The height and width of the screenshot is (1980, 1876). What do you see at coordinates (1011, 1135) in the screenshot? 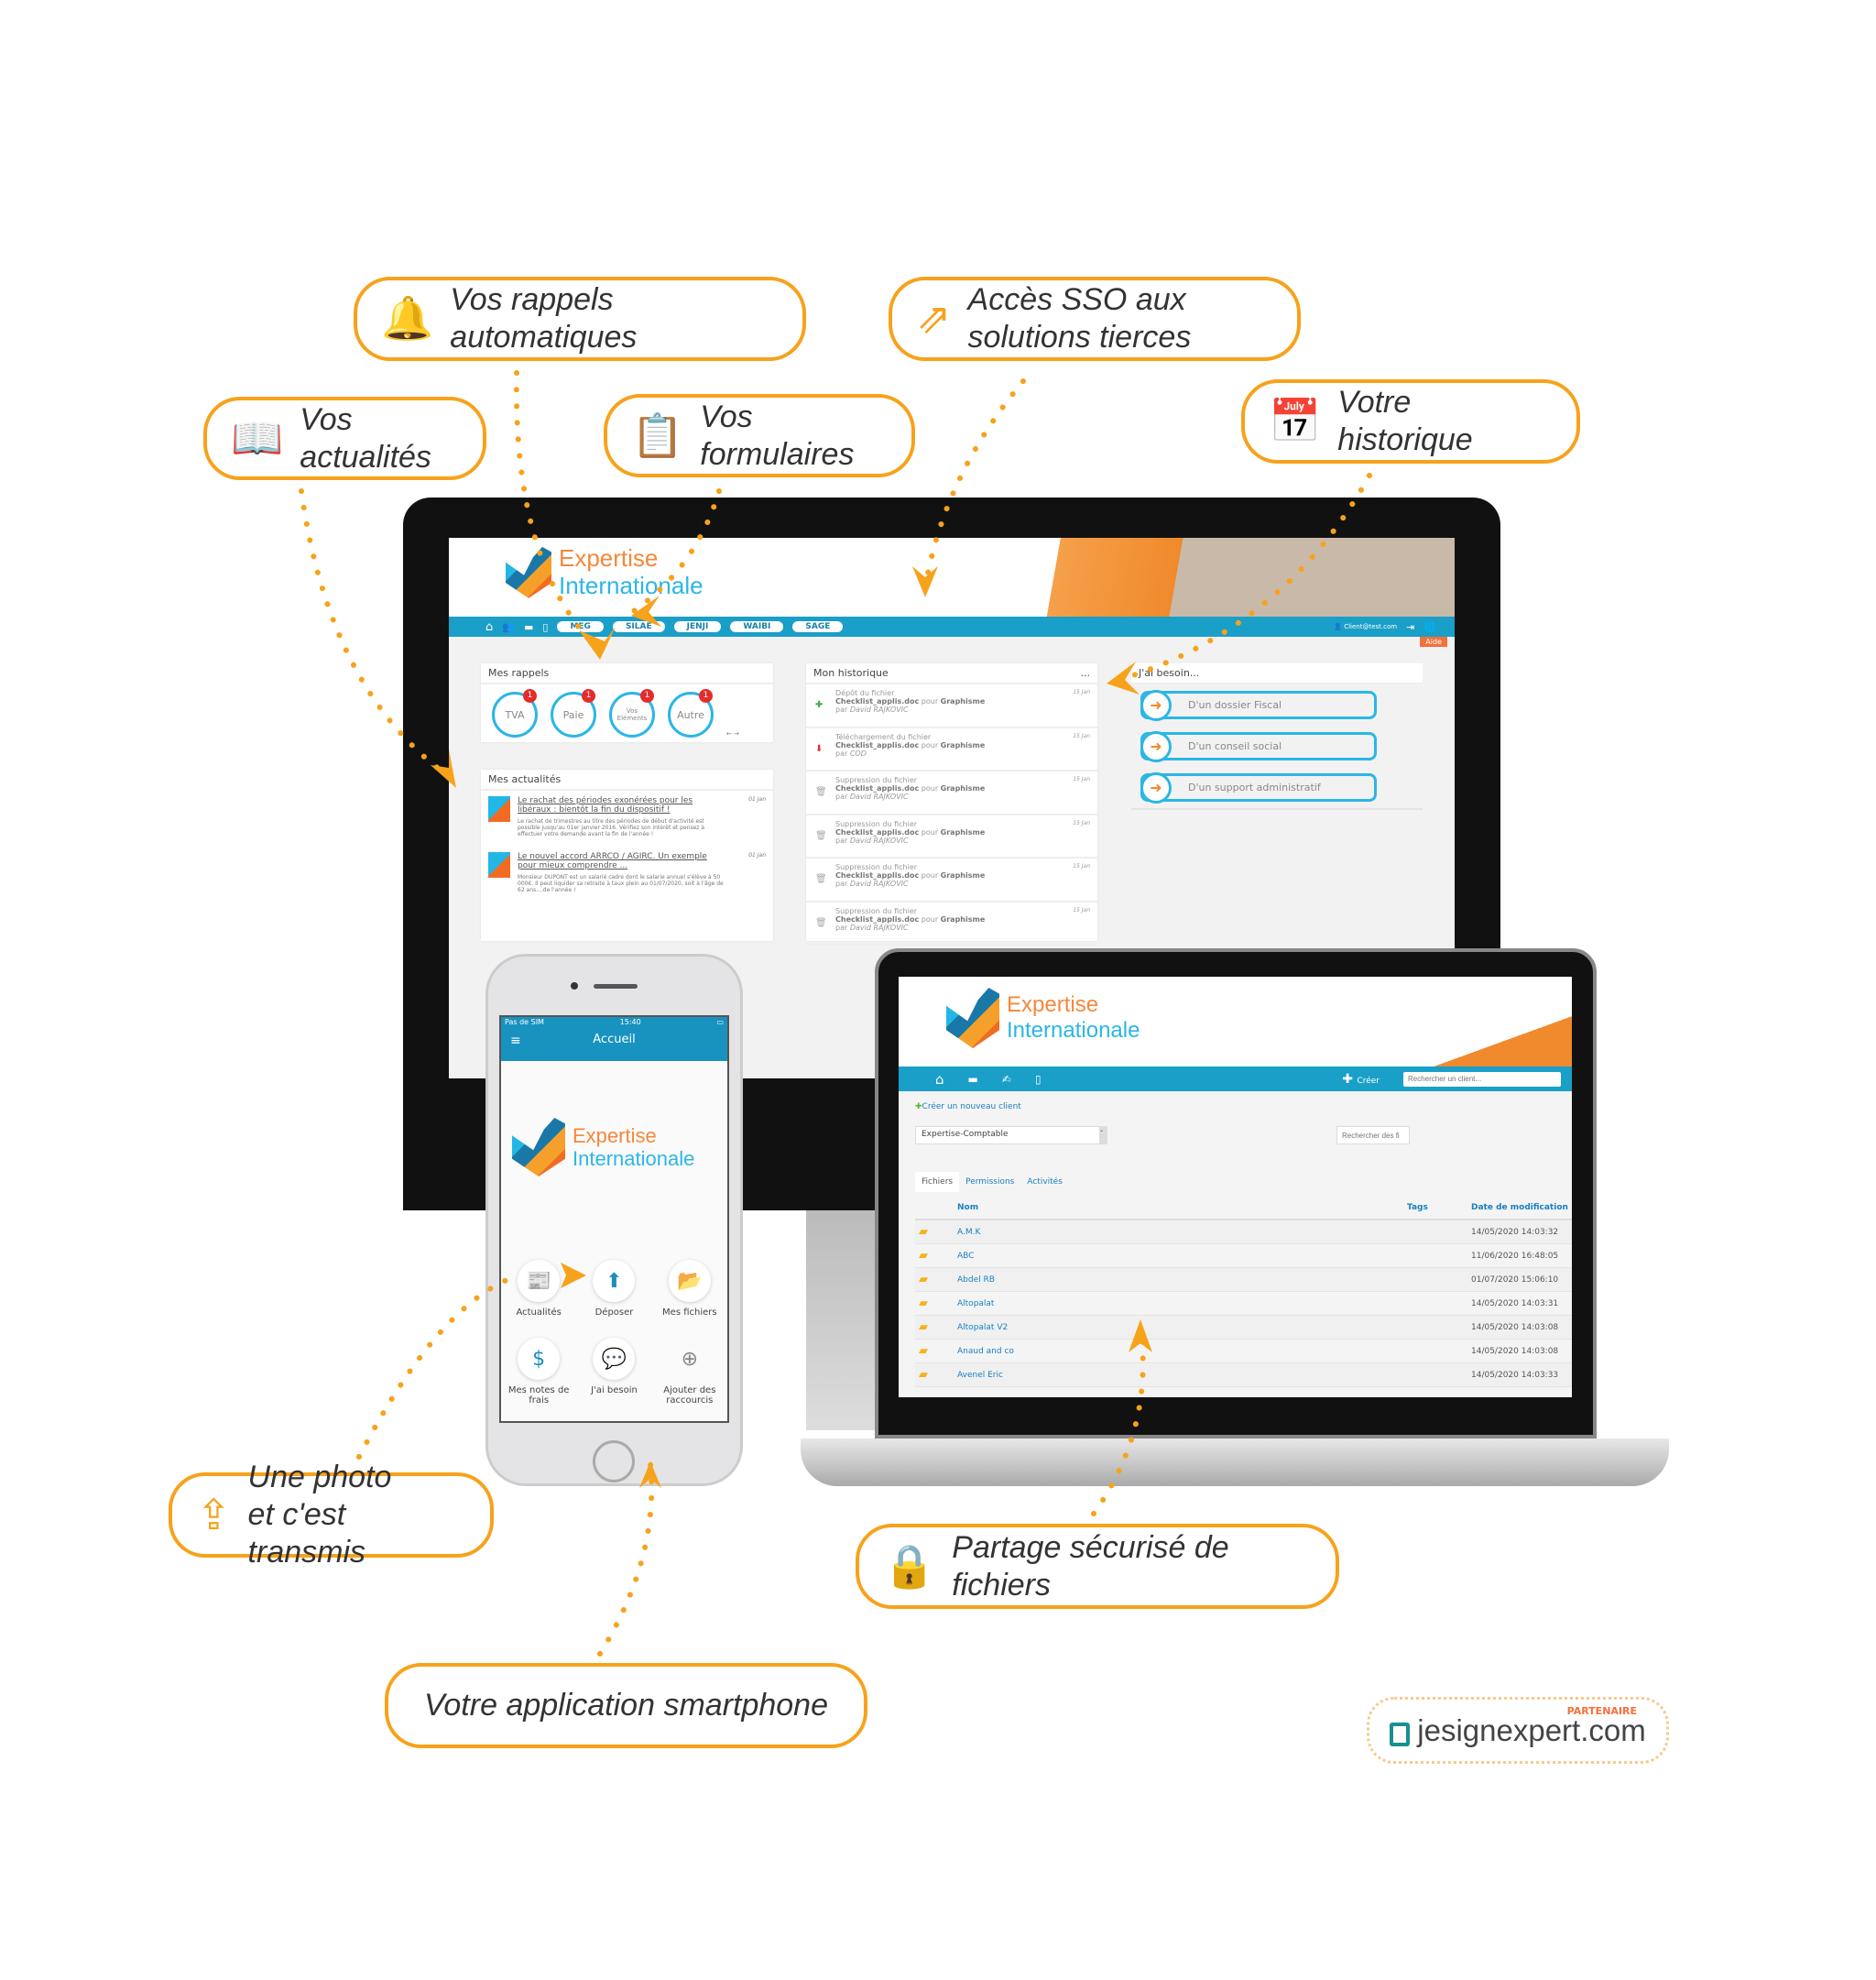
I see `client-type-select: Expertise-Comptable ⌄` at bounding box center [1011, 1135].